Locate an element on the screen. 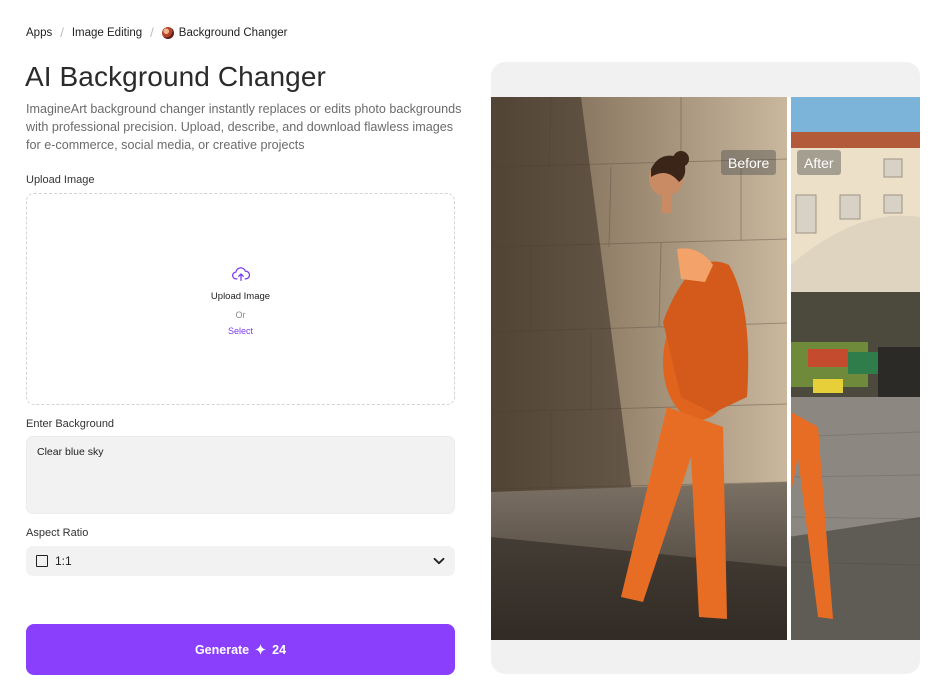 The image size is (950, 695). background-prompt-input: Clear blue sky is located at coordinates (240, 475).